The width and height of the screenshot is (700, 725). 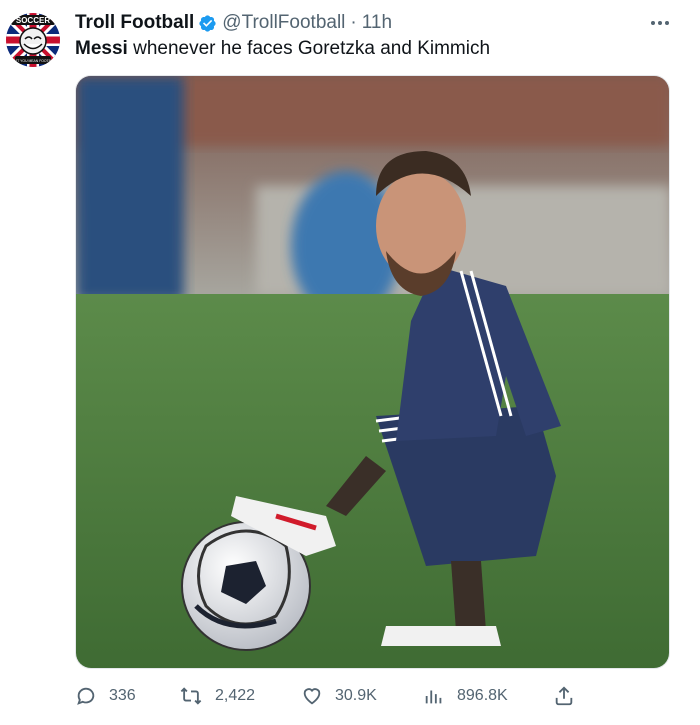 I want to click on share-button, so click(x=570, y=696).